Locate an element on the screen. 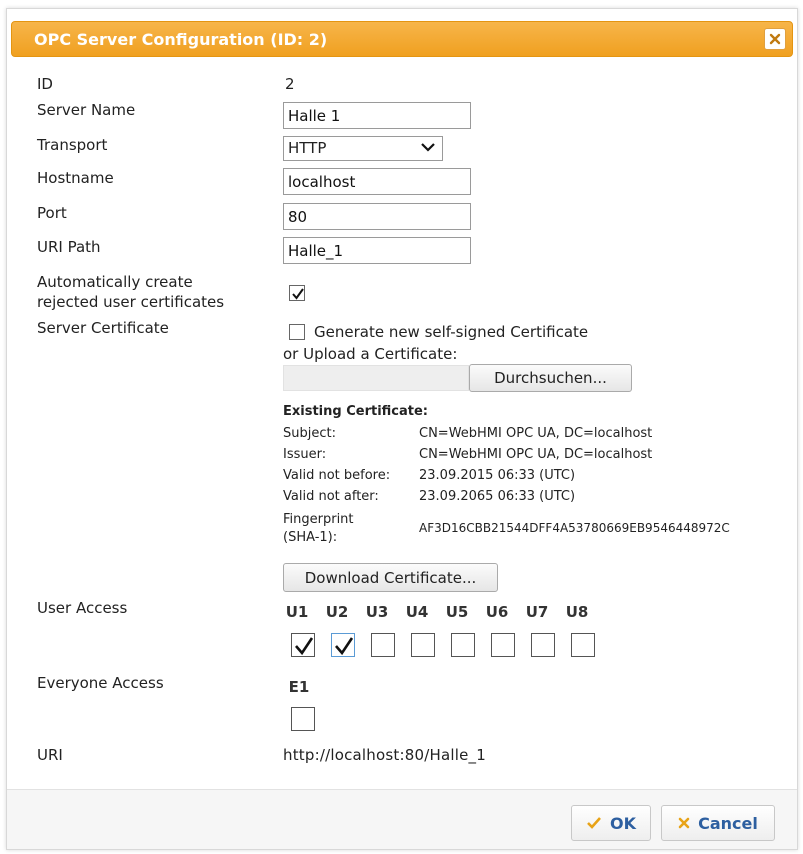 The height and width of the screenshot is (854, 803). subject-label: Subject: is located at coordinates (309, 433).